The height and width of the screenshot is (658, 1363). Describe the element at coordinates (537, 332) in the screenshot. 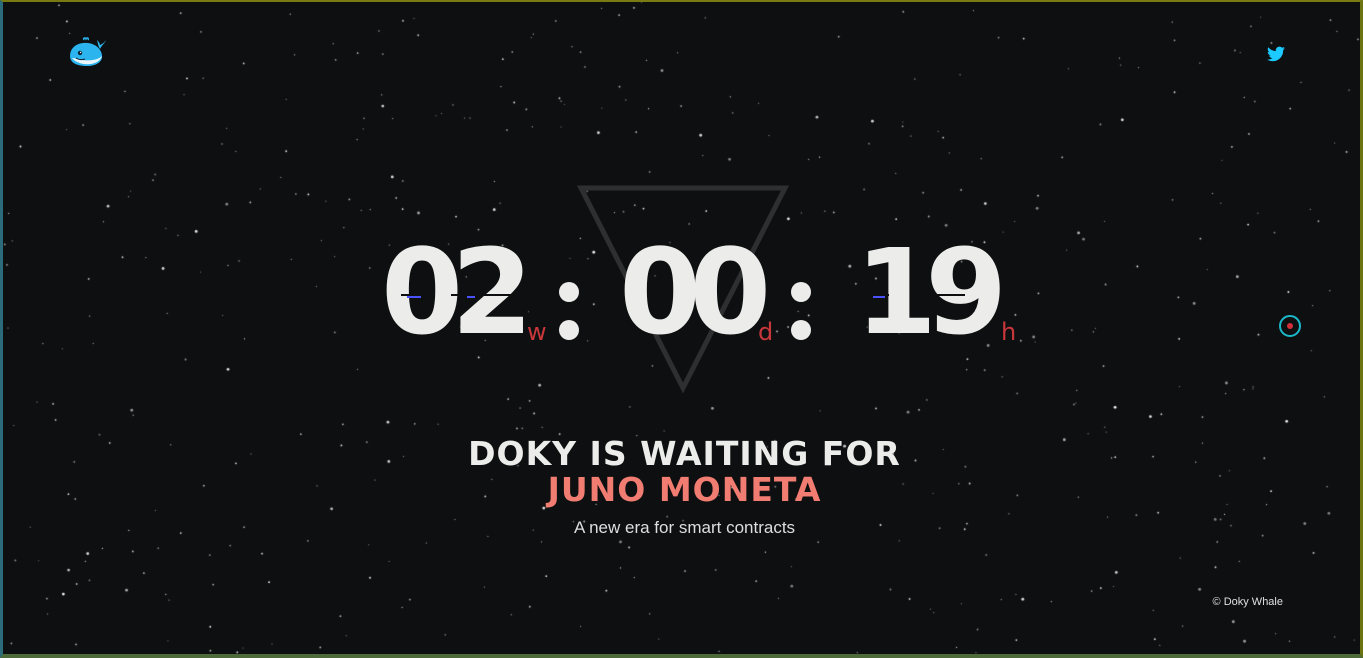

I see `weeks-unit: w` at that location.